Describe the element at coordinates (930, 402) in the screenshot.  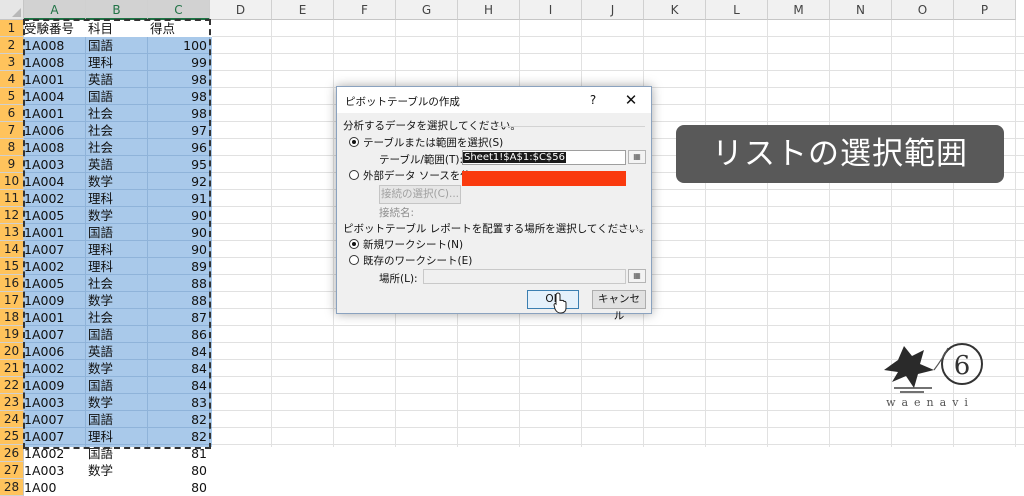
I see `brand-name: waenavi` at that location.